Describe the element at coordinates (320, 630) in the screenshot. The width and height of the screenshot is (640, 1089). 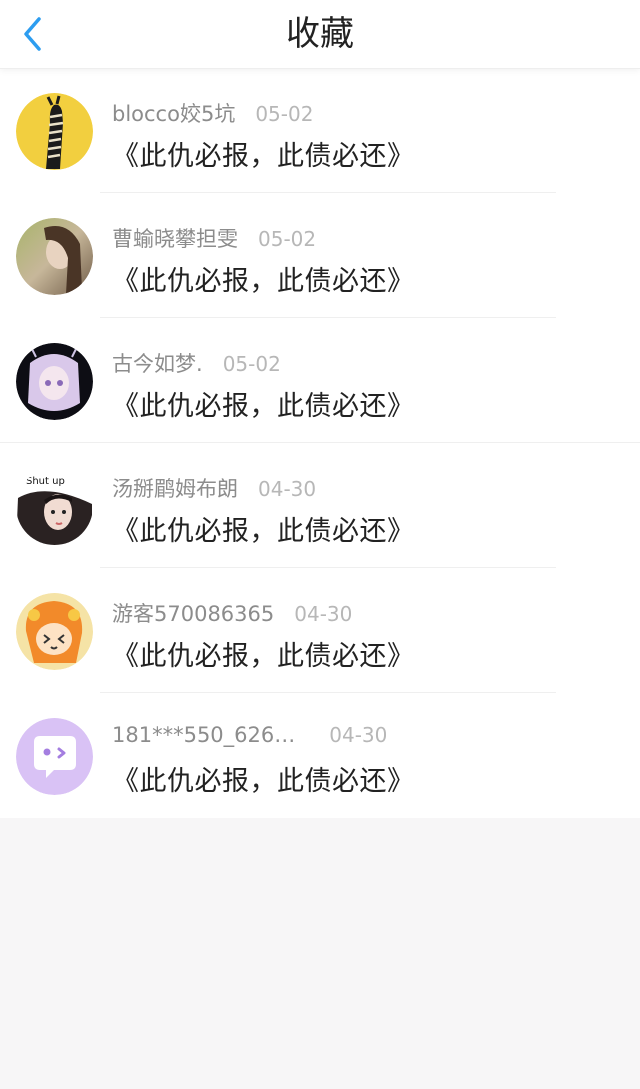
I see `list-item: 游客570086365 04-30 《此仇必报，此债必还》` at that location.